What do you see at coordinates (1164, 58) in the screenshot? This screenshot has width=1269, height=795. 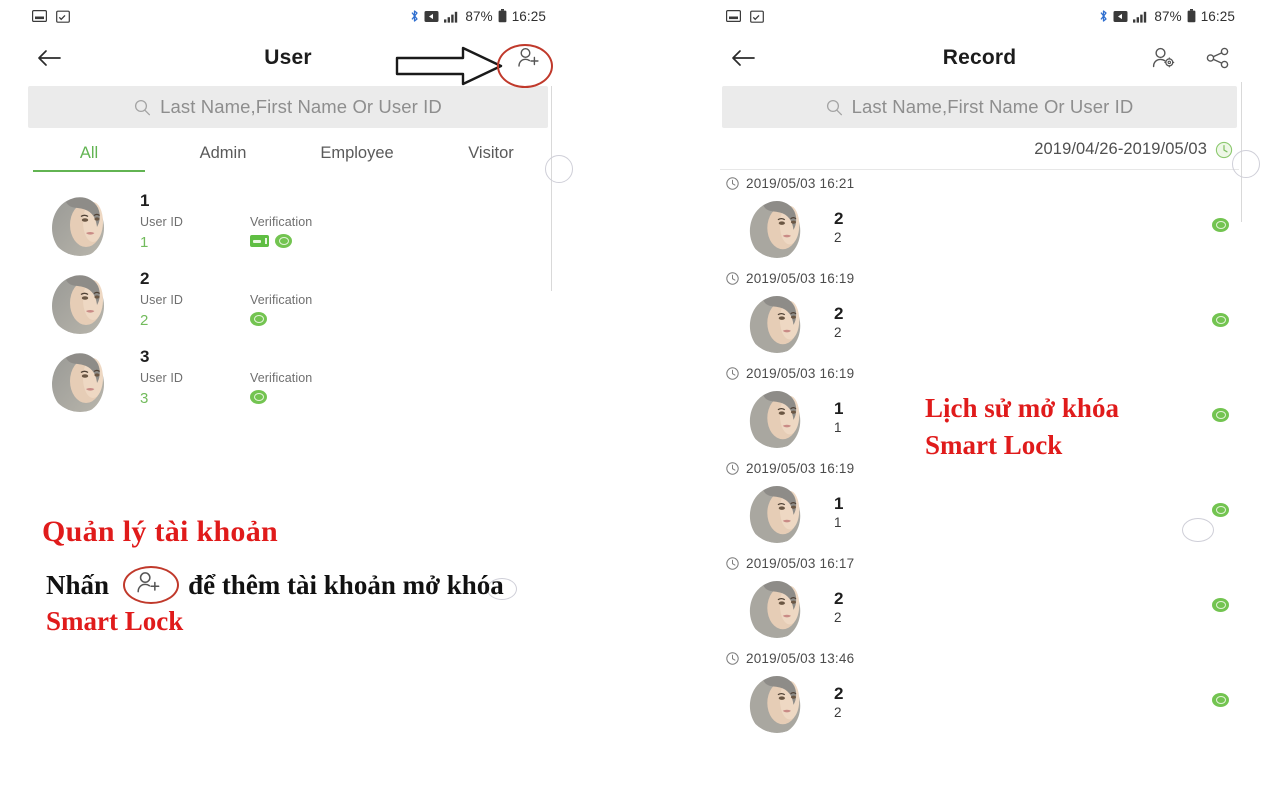 I see `user-settings-button` at bounding box center [1164, 58].